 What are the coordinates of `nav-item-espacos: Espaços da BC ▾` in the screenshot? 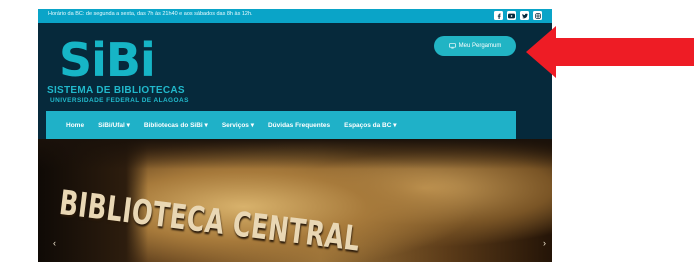 It's located at (370, 125).